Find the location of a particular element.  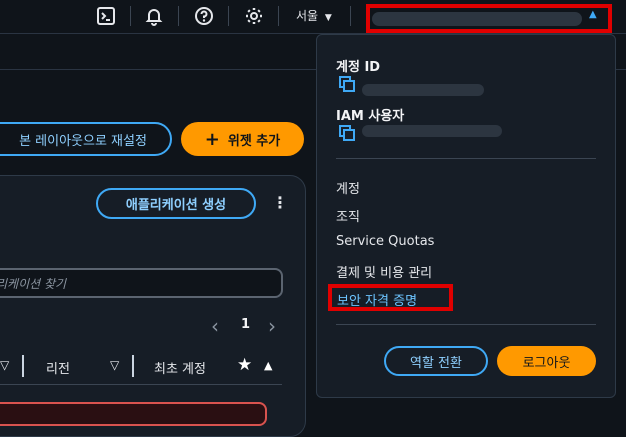

add-widget-button: + 위젯 추가 is located at coordinates (242, 139).